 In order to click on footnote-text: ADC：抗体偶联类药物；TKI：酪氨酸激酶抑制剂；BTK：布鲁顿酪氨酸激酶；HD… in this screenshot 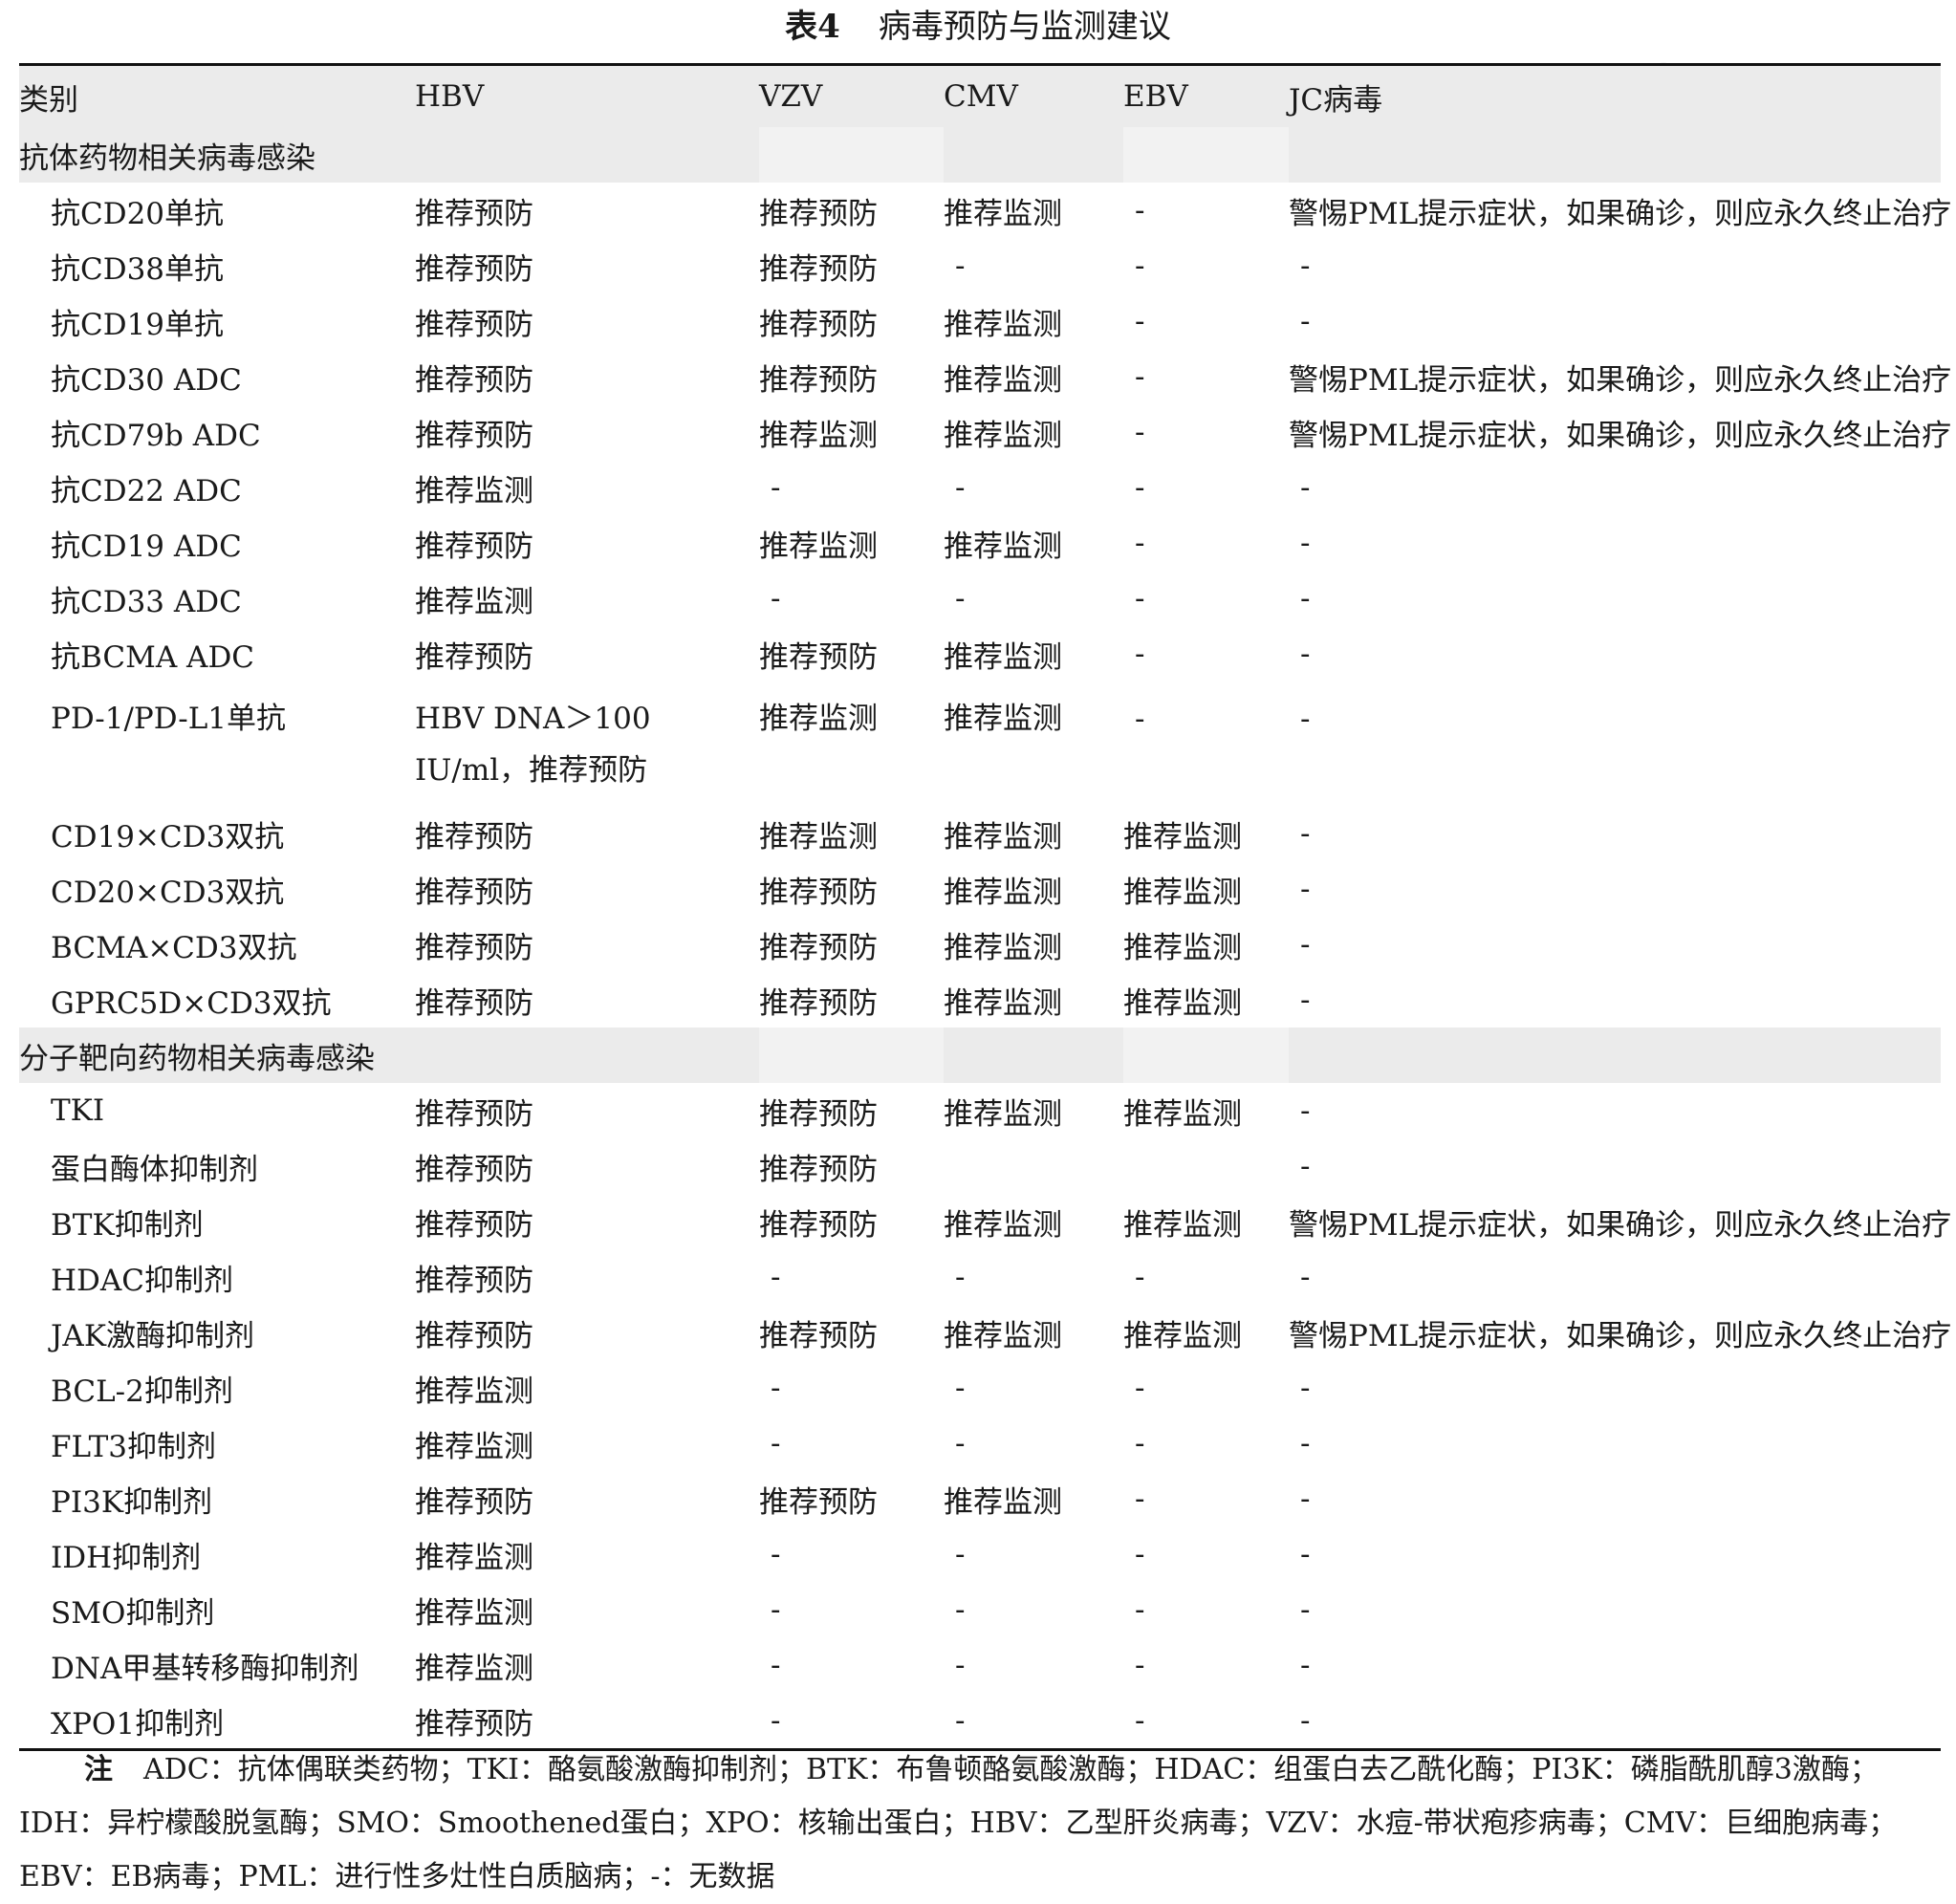, I will do `click(958, 1823)`.